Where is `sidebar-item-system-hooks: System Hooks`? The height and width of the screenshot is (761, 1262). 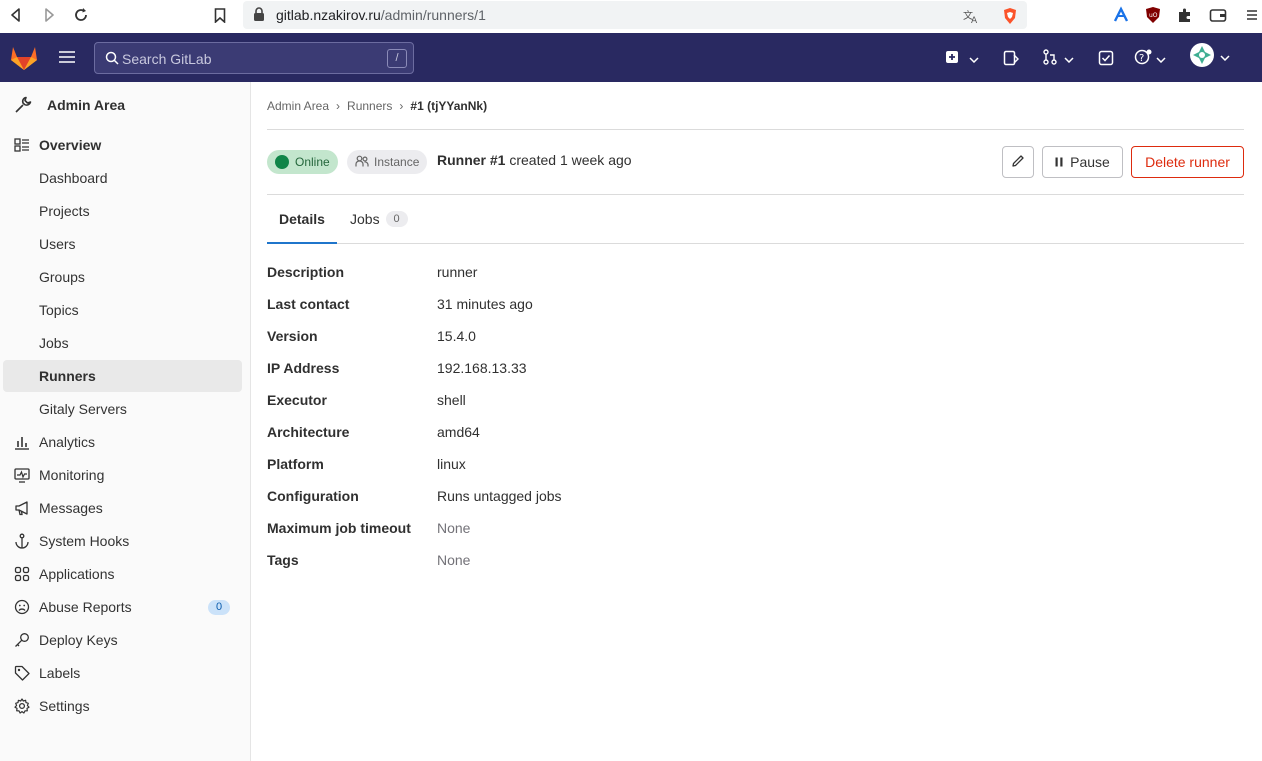
sidebar-item-system-hooks: System Hooks is located at coordinates (122, 541).